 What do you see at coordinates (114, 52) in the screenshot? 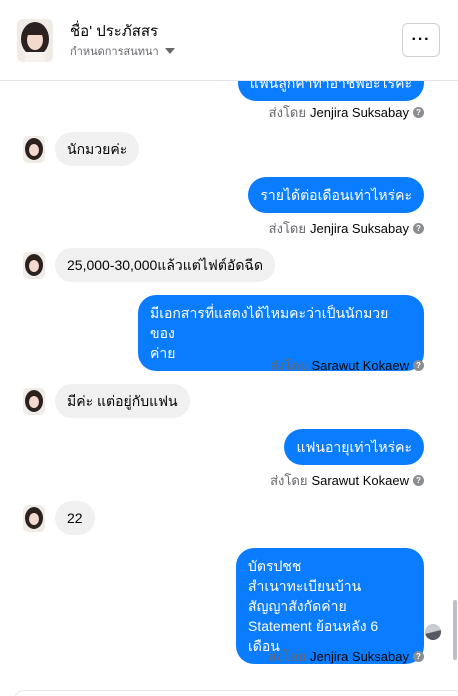
I see `conversation-status-label: กำหนดการสนทนา` at bounding box center [114, 52].